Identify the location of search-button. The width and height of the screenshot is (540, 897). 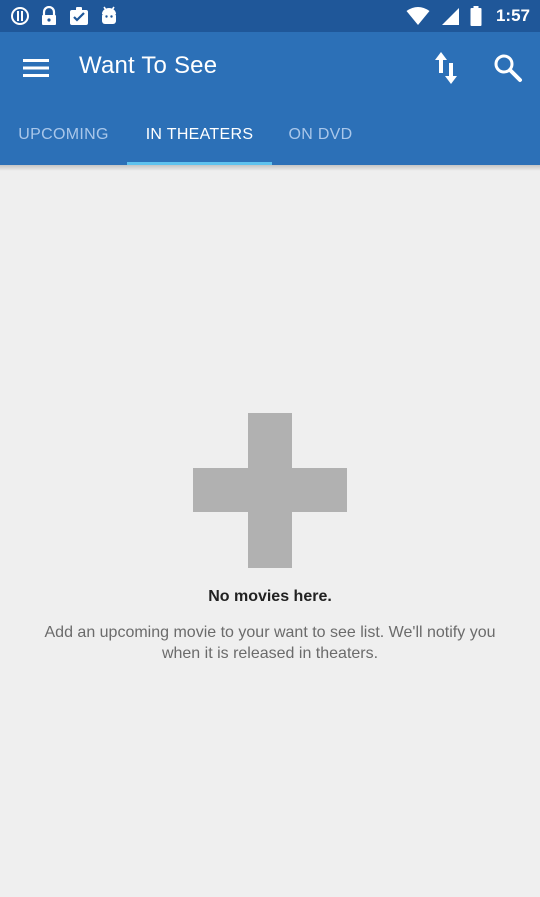
(508, 68).